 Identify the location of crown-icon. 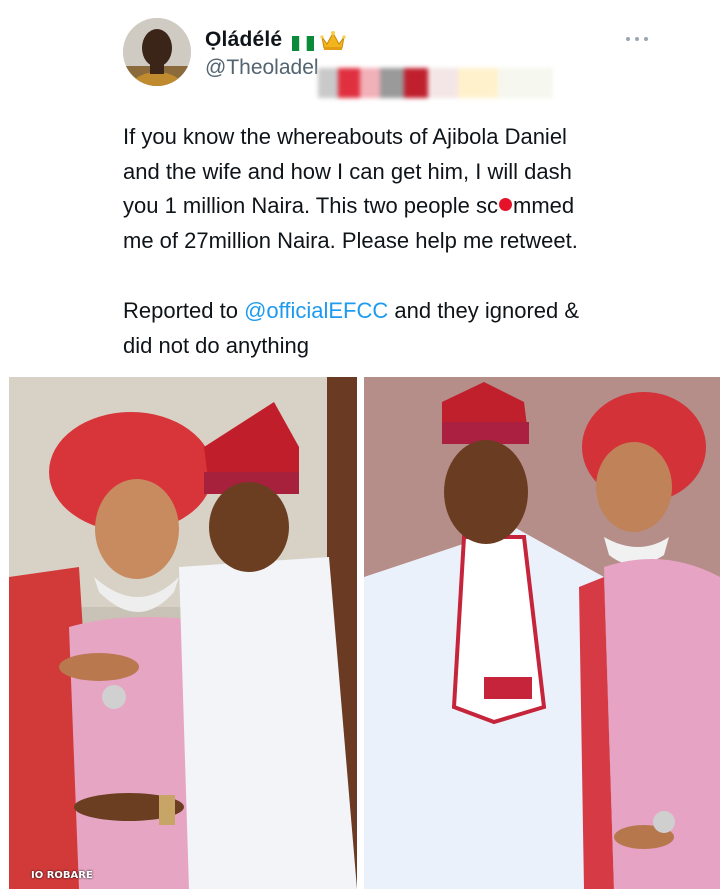
(333, 40).